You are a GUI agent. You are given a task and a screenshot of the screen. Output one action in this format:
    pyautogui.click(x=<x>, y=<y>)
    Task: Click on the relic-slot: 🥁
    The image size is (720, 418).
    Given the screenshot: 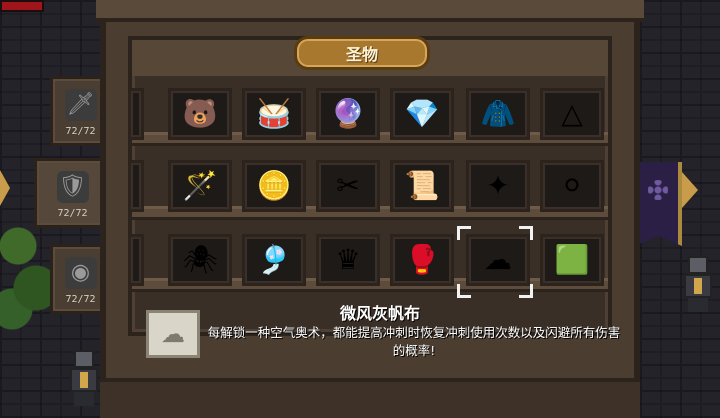 What is the action you would take?
    pyautogui.click(x=274, y=114)
    